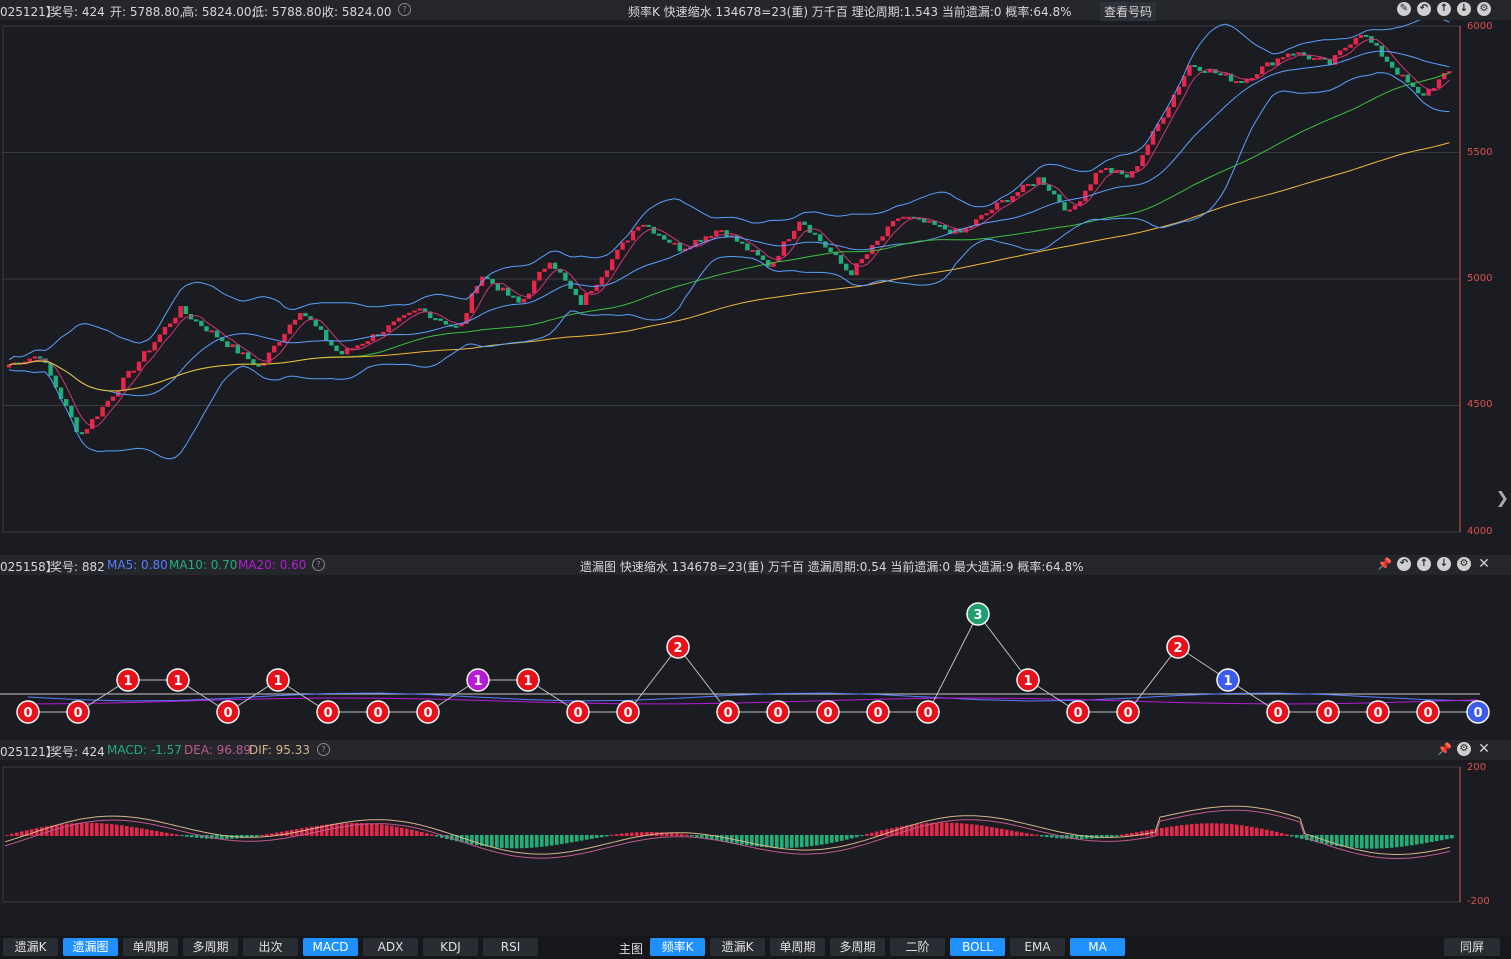  Describe the element at coordinates (1472, 947) in the screenshot. I see `fullscreen-button: 同屏` at that location.